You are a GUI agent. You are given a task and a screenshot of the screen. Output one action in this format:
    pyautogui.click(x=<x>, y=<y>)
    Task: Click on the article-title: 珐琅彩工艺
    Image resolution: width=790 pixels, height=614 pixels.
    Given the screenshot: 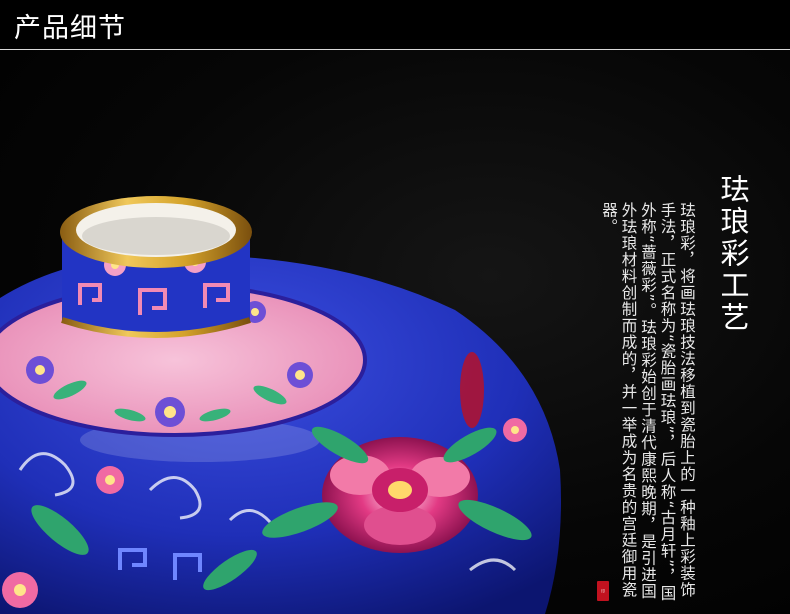 What is the action you would take?
    pyautogui.click(x=733, y=254)
    